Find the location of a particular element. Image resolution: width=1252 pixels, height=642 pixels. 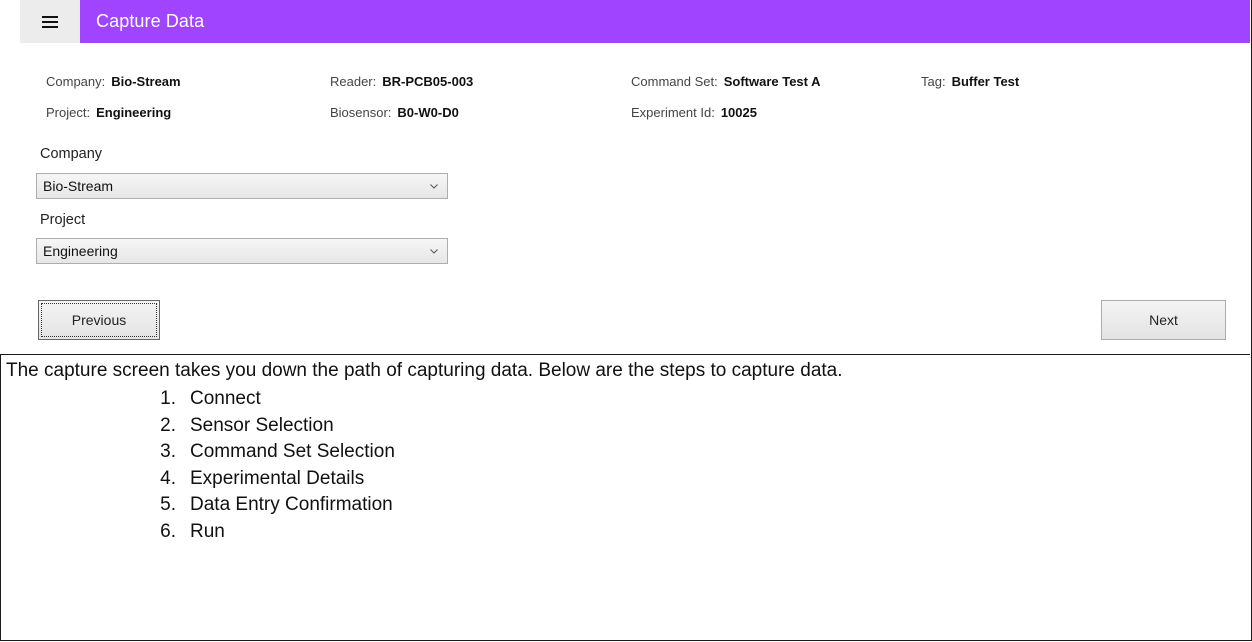

summary-reader: Reader: BR-PCB05-003 is located at coordinates (401, 81).